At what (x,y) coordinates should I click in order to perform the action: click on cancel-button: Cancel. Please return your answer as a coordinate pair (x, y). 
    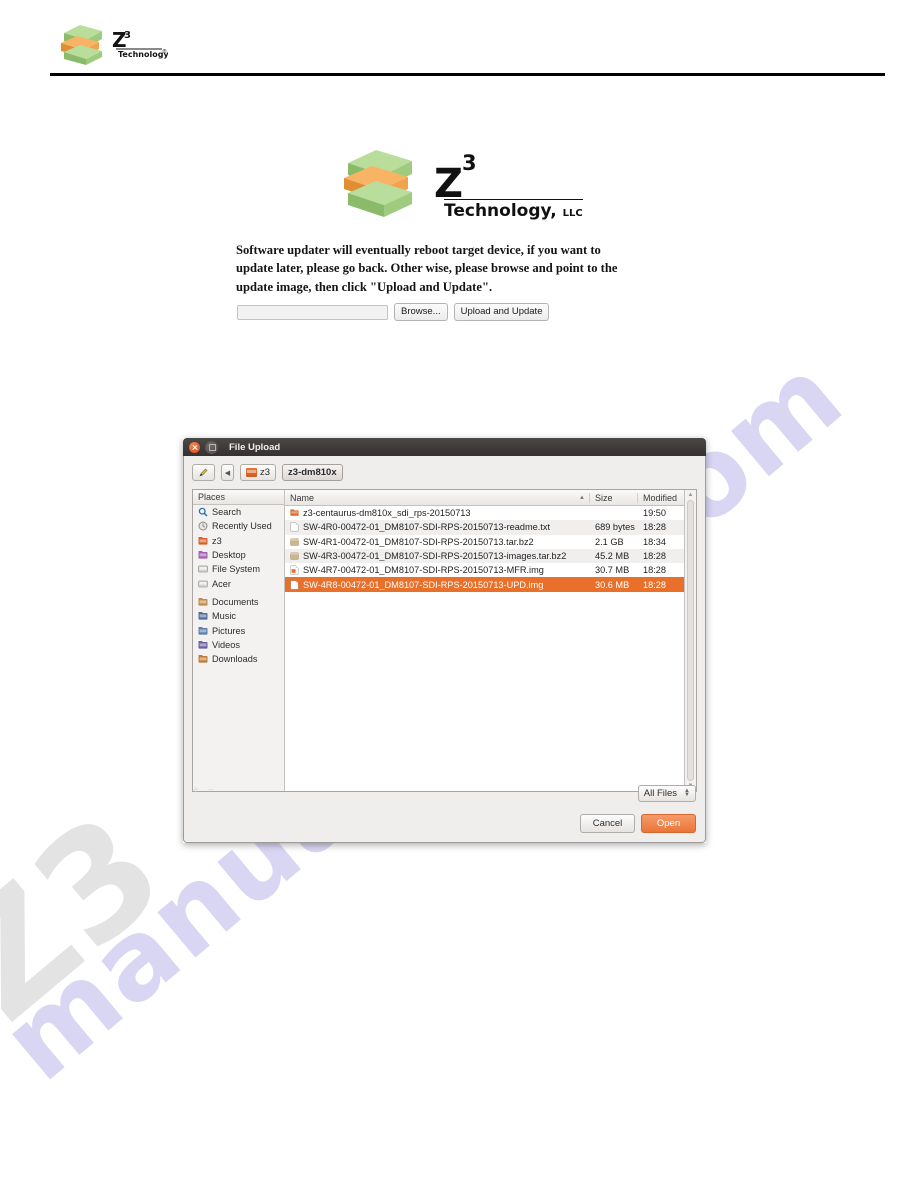
    Looking at the image, I should click on (607, 823).